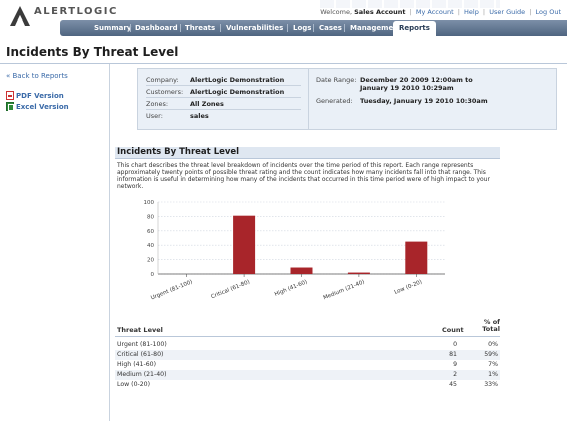 The width and height of the screenshot is (567, 421). I want to click on excel-version-link: Excel Version, so click(37, 106).